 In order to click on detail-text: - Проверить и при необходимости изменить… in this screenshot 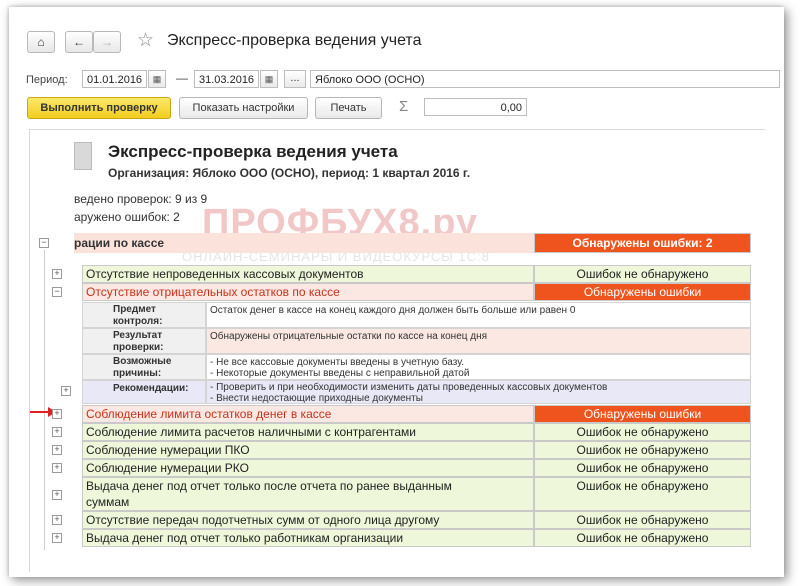, I will do `click(478, 392)`.